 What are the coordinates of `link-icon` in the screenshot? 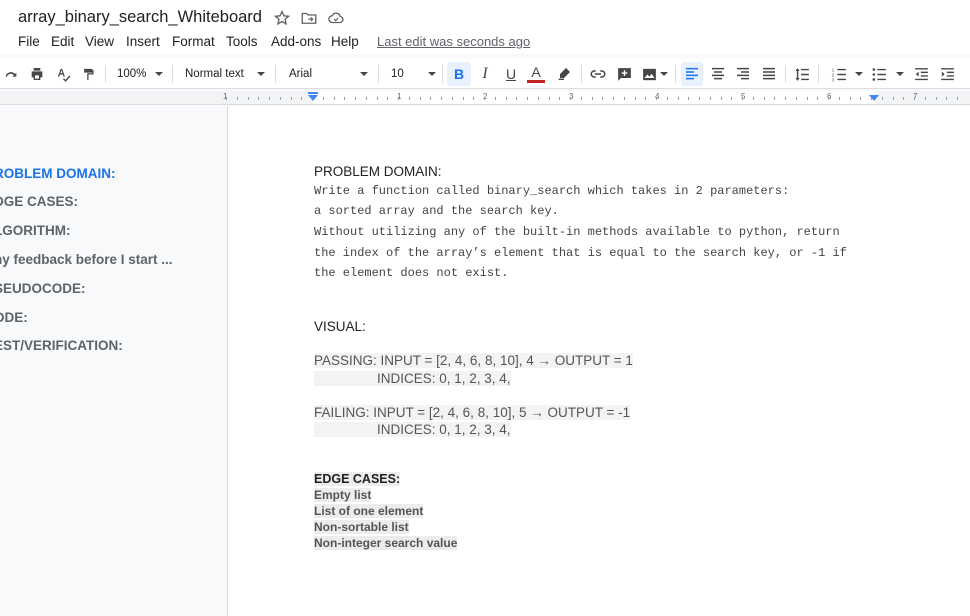 It's located at (598, 74).